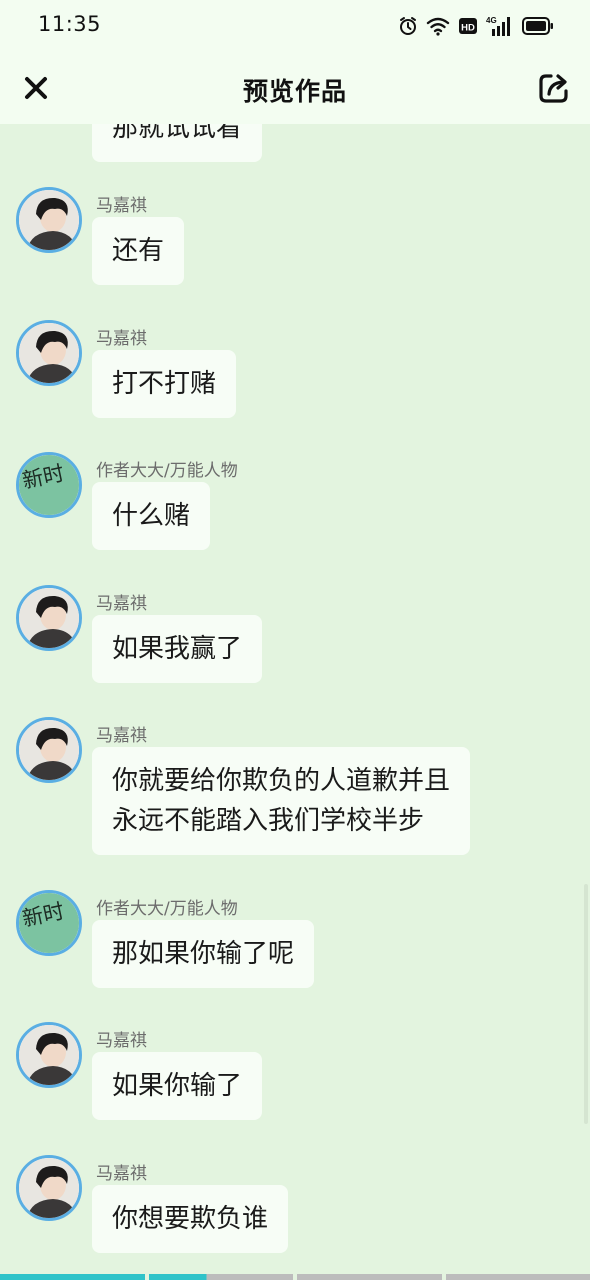  I want to click on message-bubble: 打不打赌, so click(164, 384).